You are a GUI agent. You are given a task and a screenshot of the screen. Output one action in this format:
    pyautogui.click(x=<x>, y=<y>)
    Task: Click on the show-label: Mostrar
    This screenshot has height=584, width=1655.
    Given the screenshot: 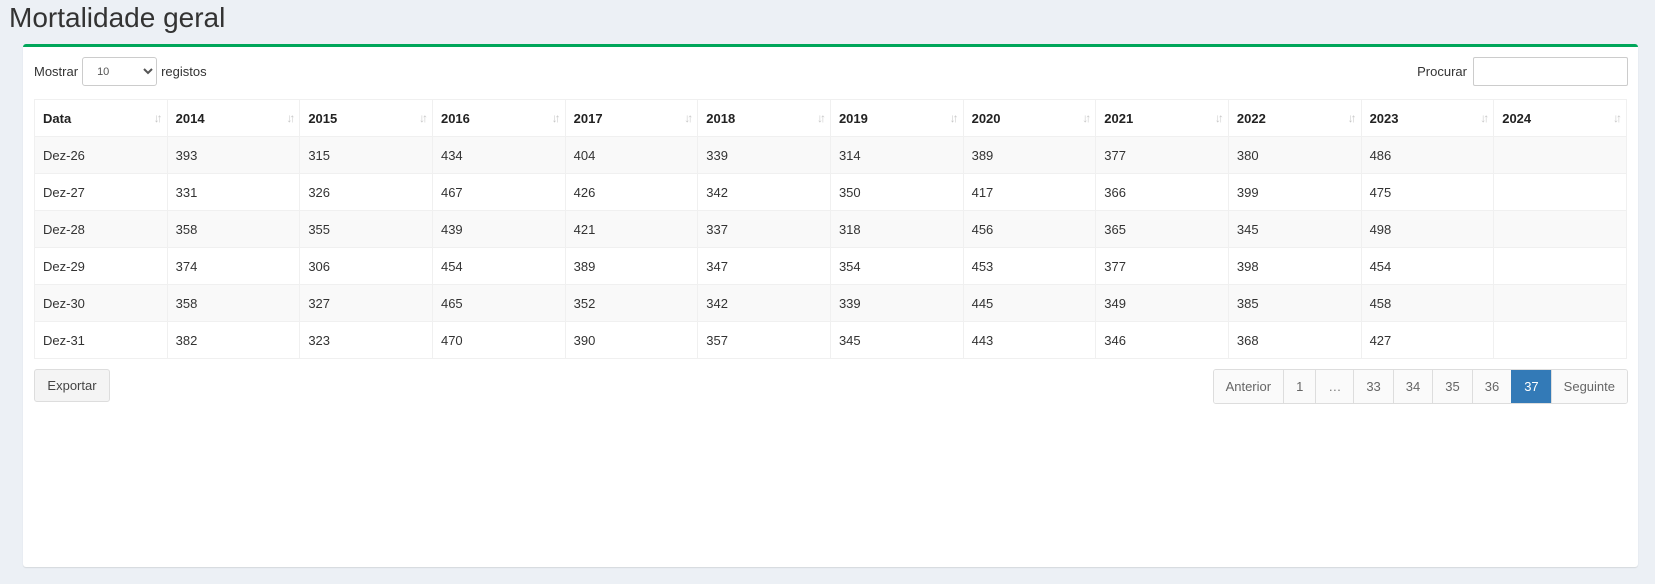 What is the action you would take?
    pyautogui.click(x=56, y=71)
    